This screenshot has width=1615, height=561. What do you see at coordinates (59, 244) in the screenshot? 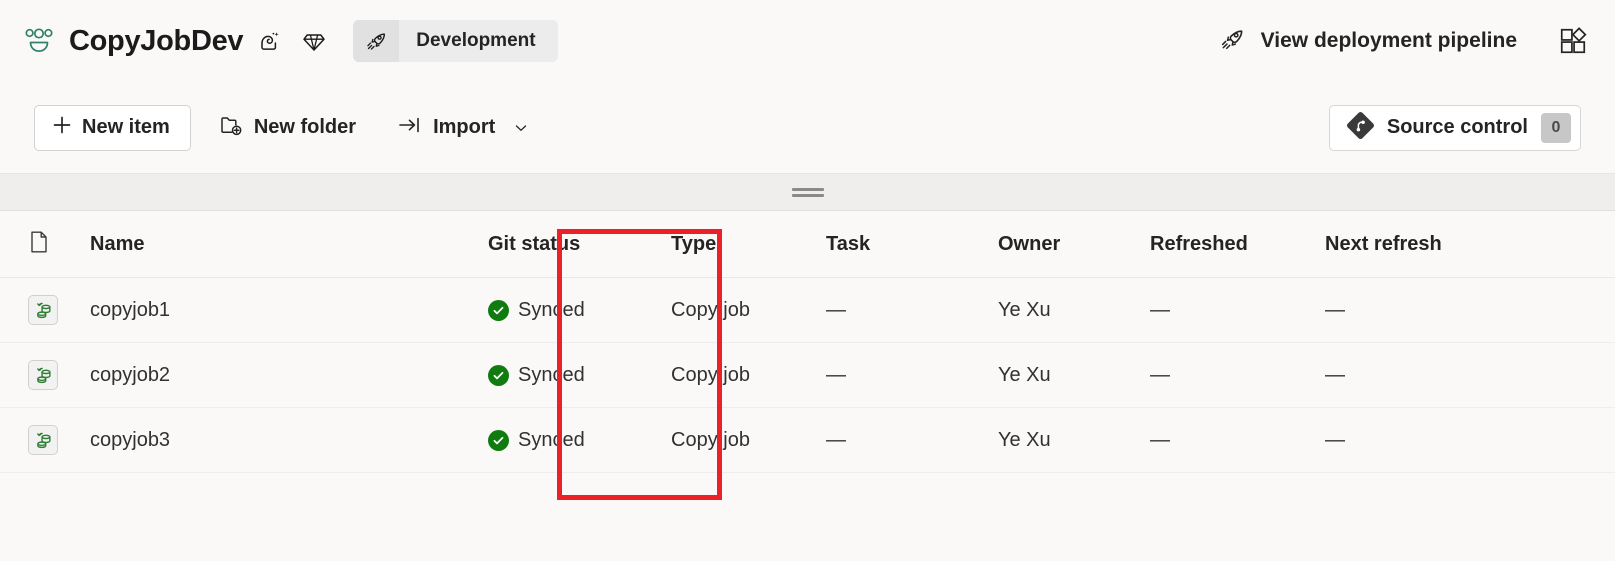
I see `column-header-icon` at bounding box center [59, 244].